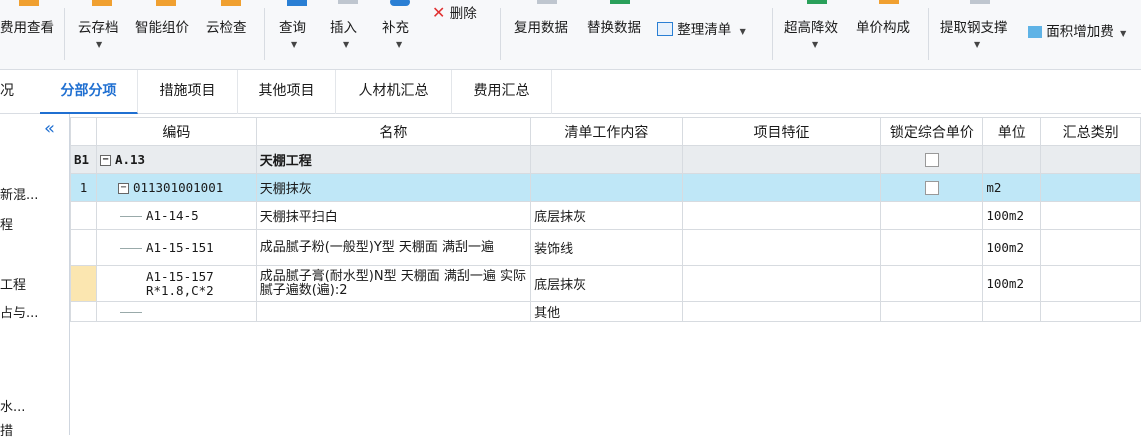 The image size is (1141, 439). What do you see at coordinates (6, 429) in the screenshot?
I see `nav-item: 措` at bounding box center [6, 429].